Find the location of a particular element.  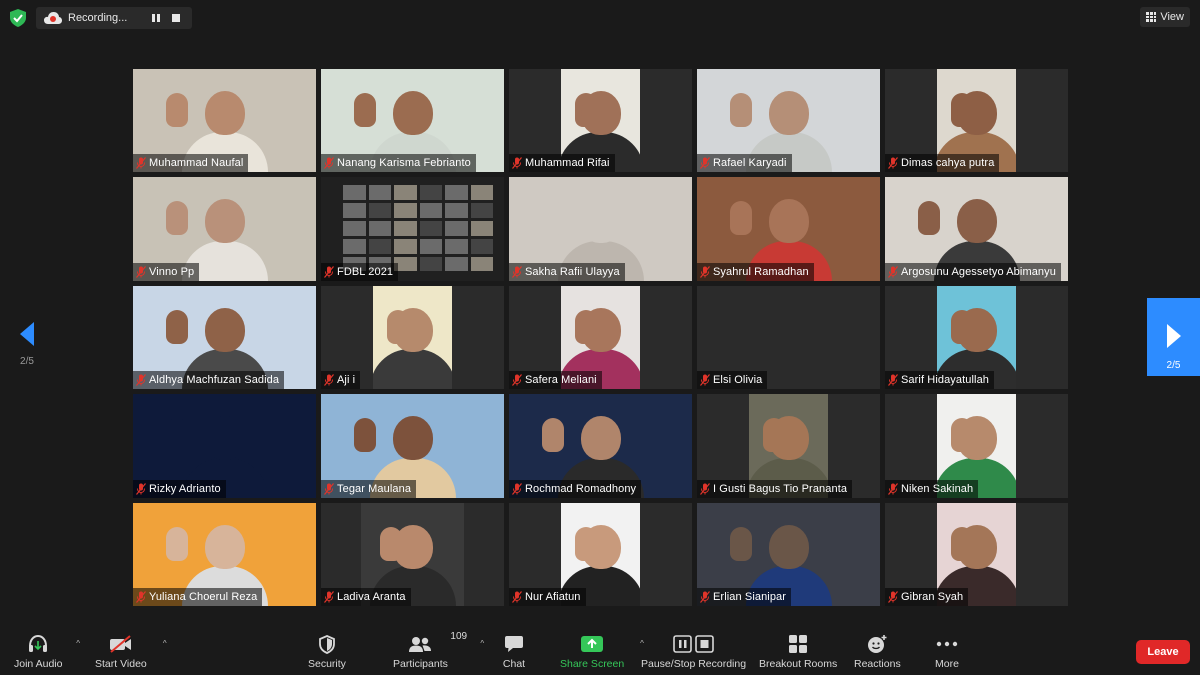

join-audio-button: ^ Join Audio is located at coordinates (47, 651).